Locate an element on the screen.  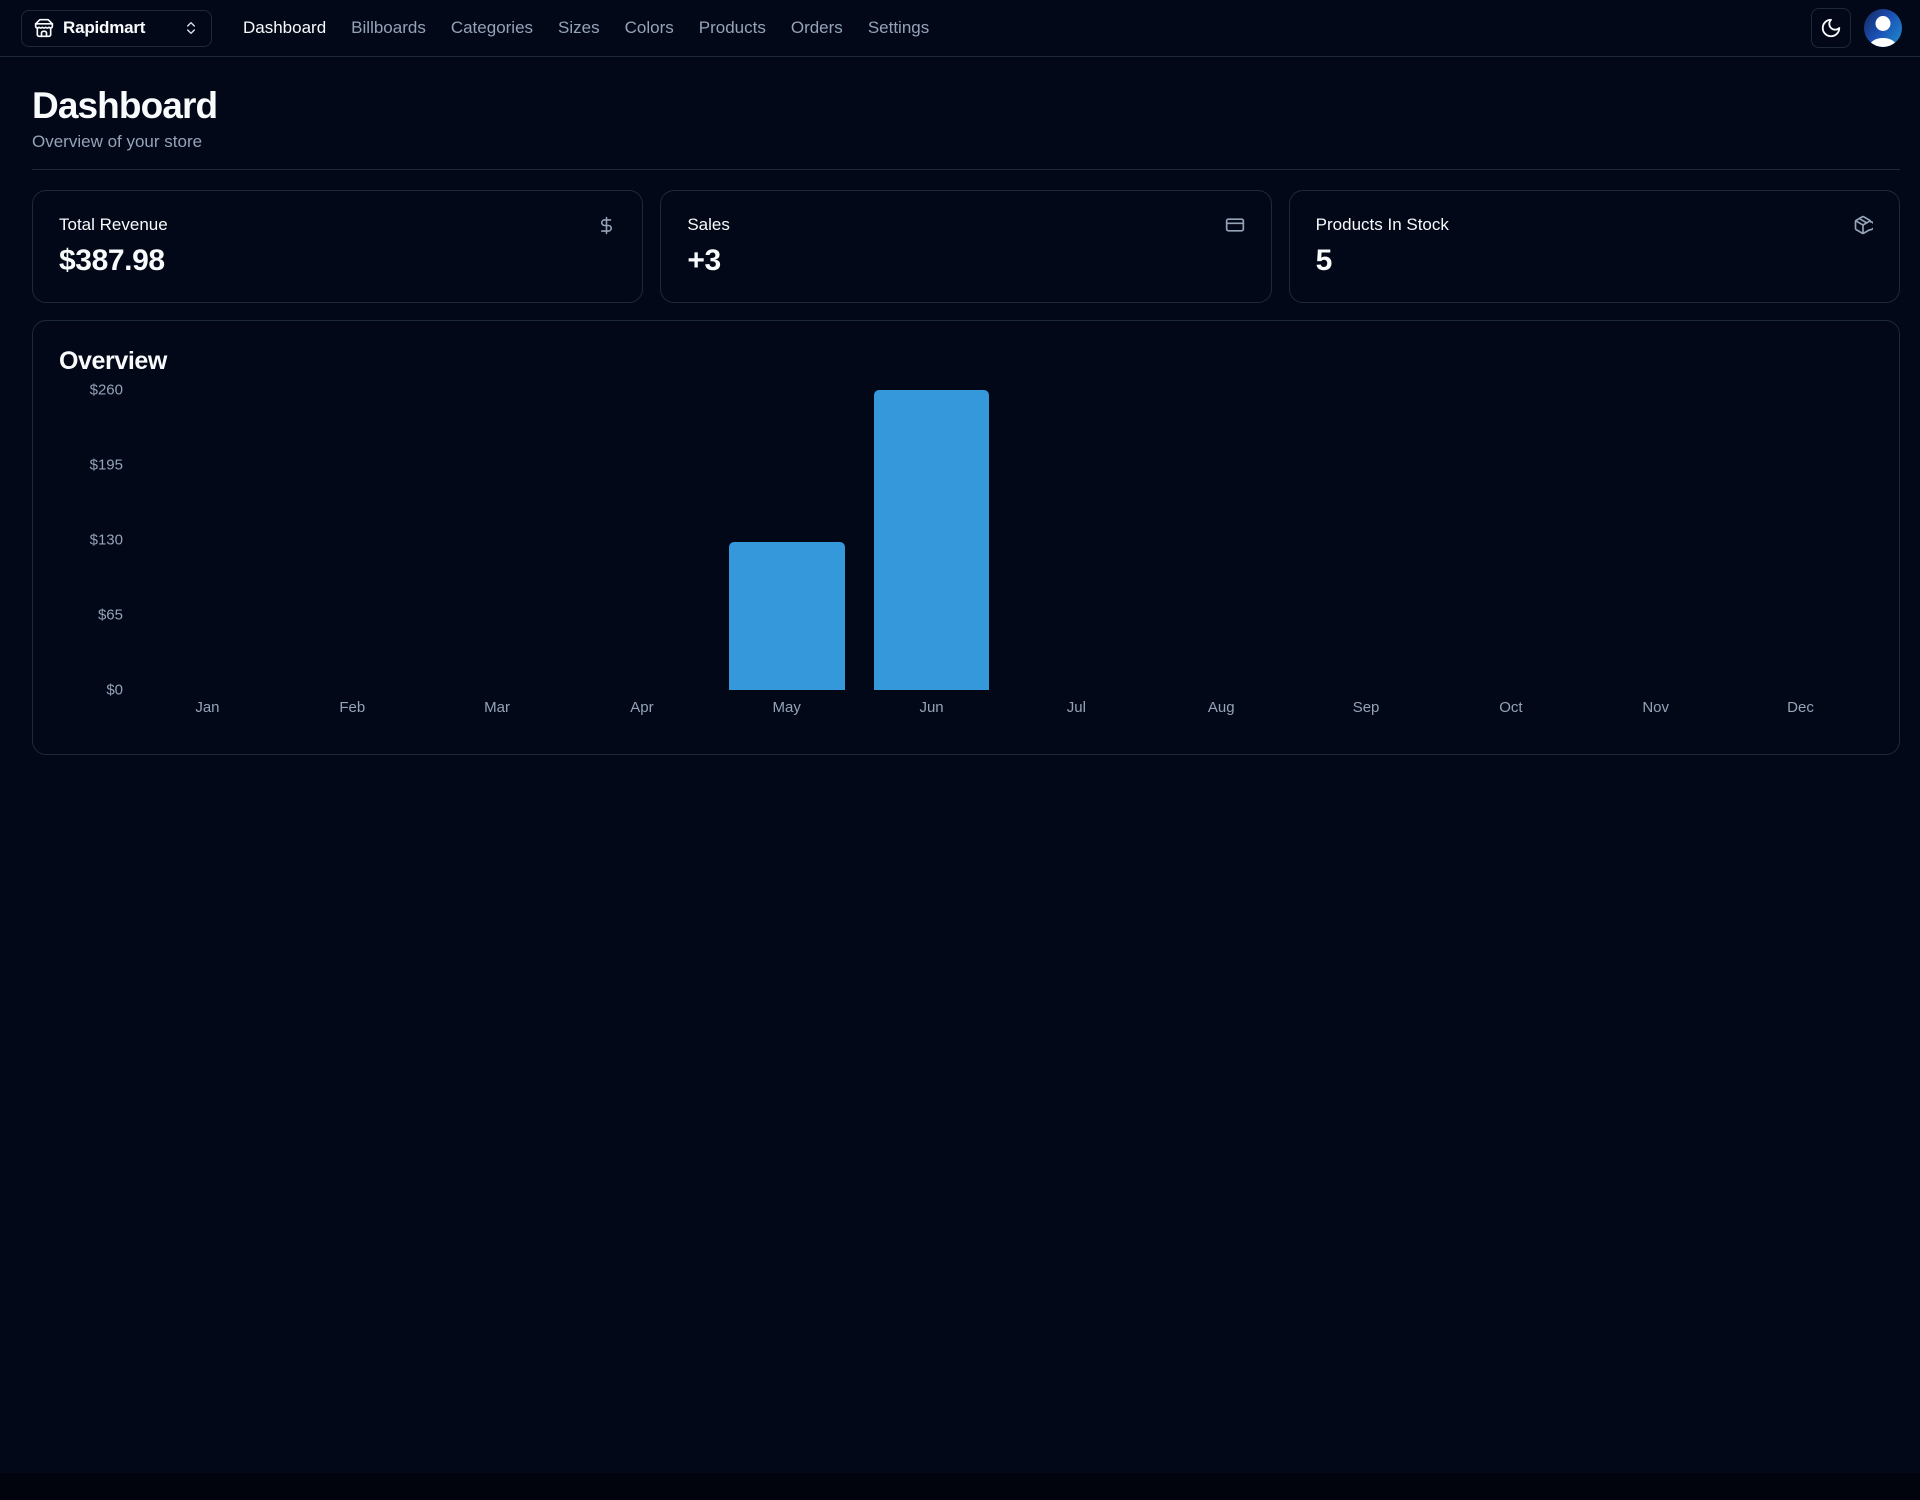
nav-item-colors: Colors is located at coordinates (649, 28).